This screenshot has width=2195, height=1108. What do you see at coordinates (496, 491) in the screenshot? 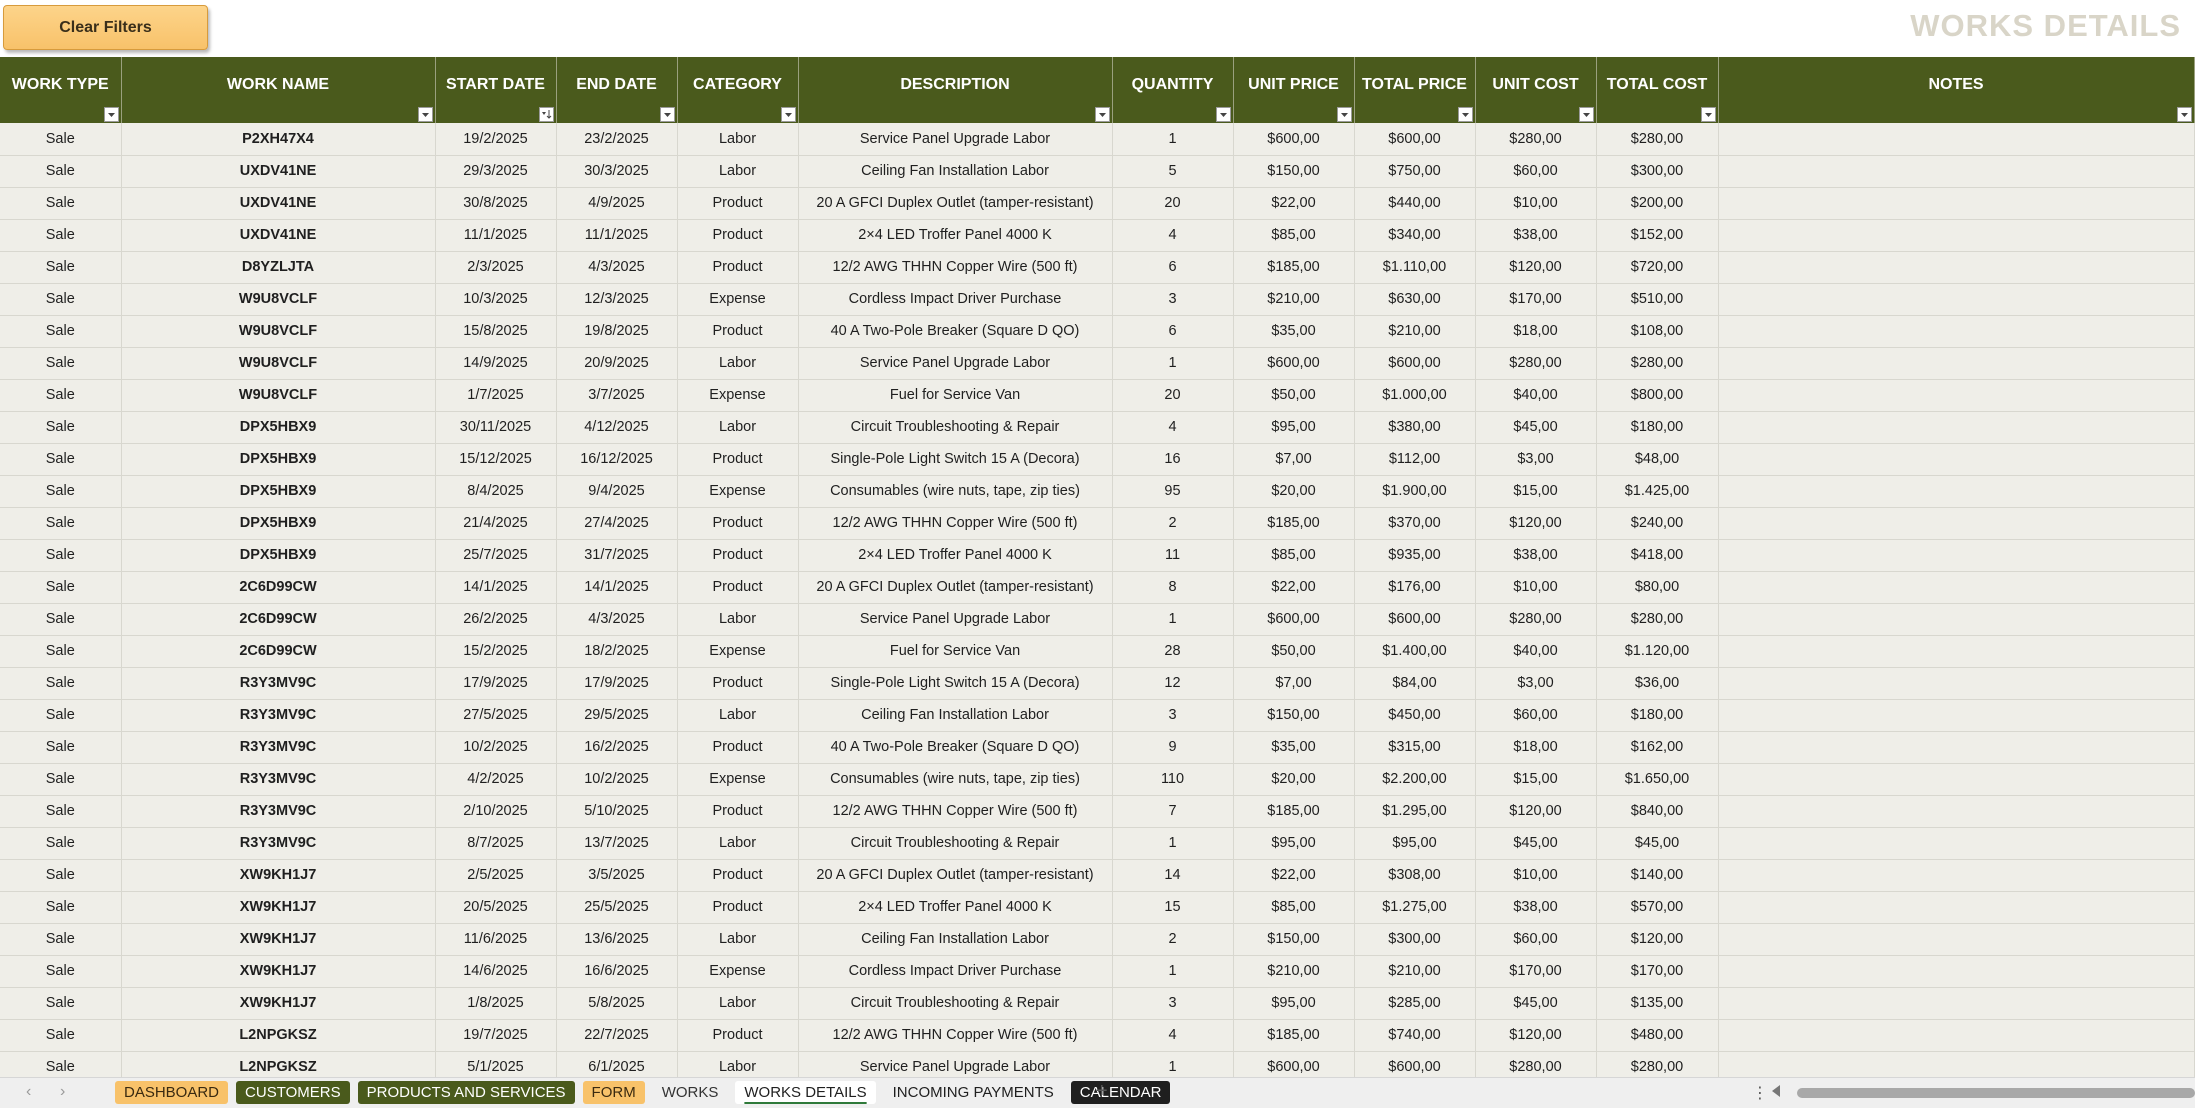
I see `table-cell: 8/4/2025` at bounding box center [496, 491].